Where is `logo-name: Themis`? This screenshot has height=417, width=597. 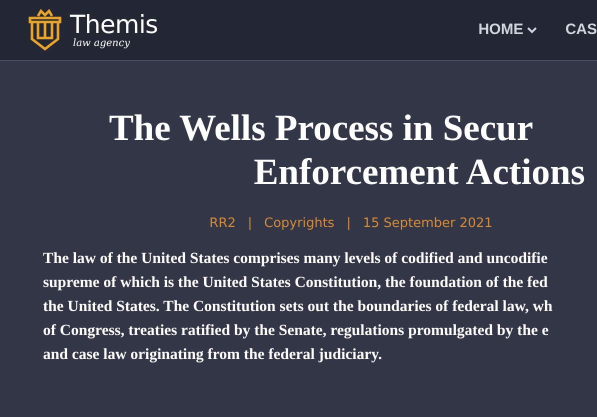 logo-name: Themis is located at coordinates (114, 25).